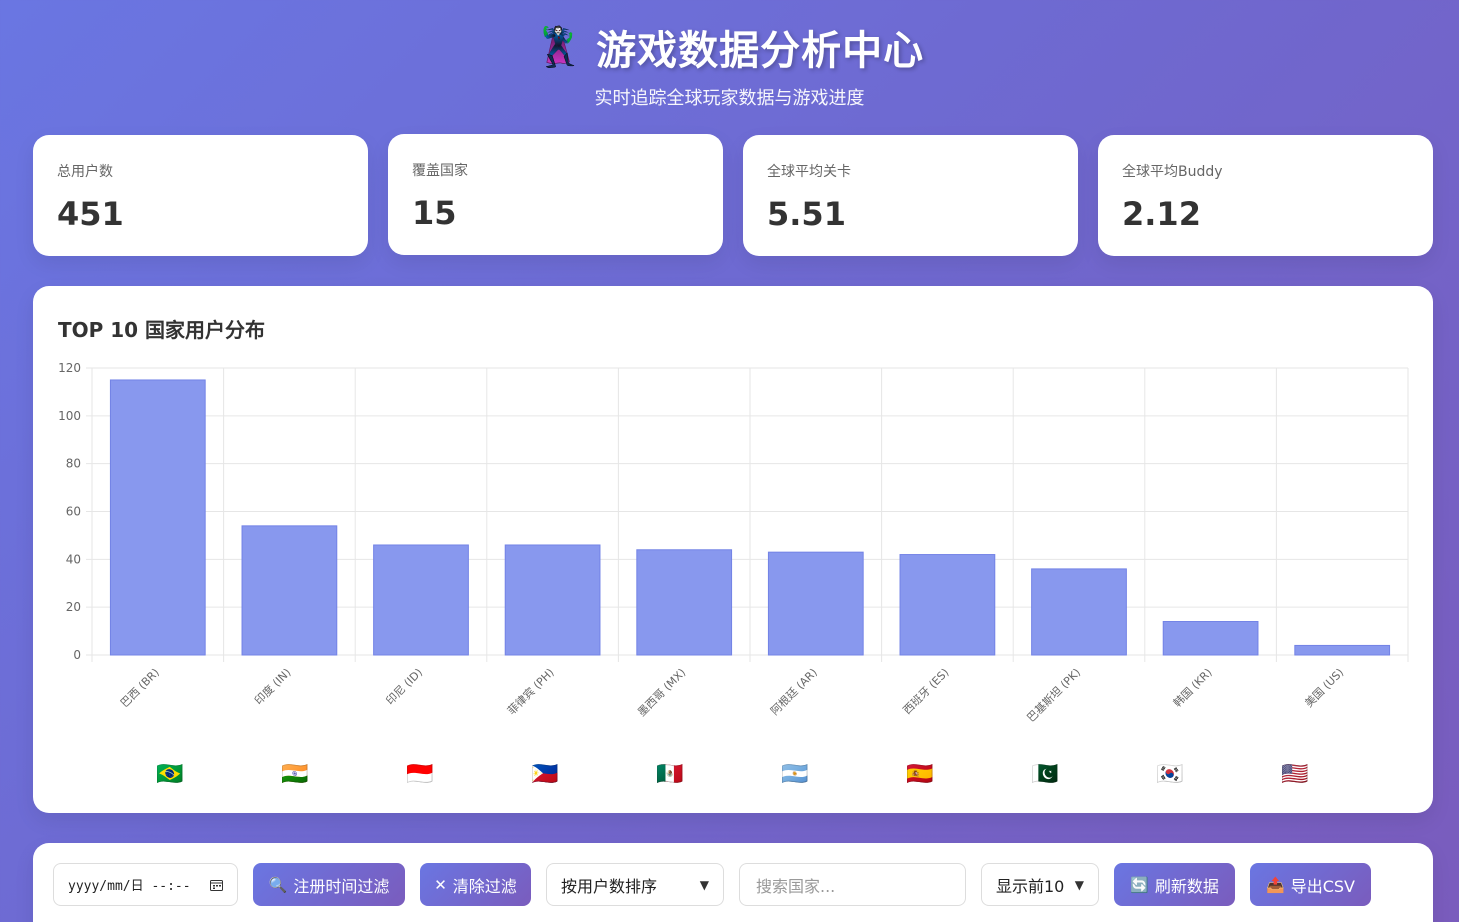 The height and width of the screenshot is (922, 1459). I want to click on country-flag-icon: 🇵🇰, so click(1044, 774).